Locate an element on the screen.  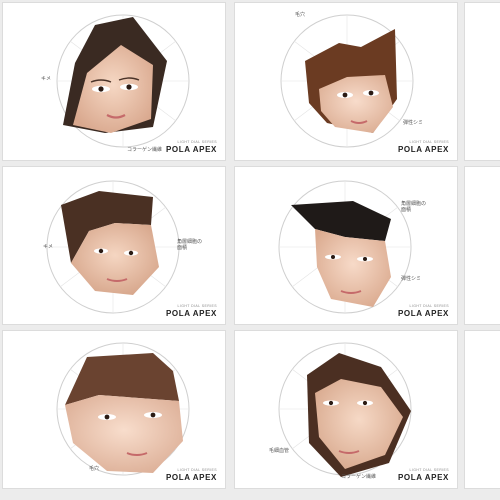
dial-card: 毛細血管 コラーゲン繊維 LIGHT DIAL SERIES POLA APEX is located at coordinates (346, 409).